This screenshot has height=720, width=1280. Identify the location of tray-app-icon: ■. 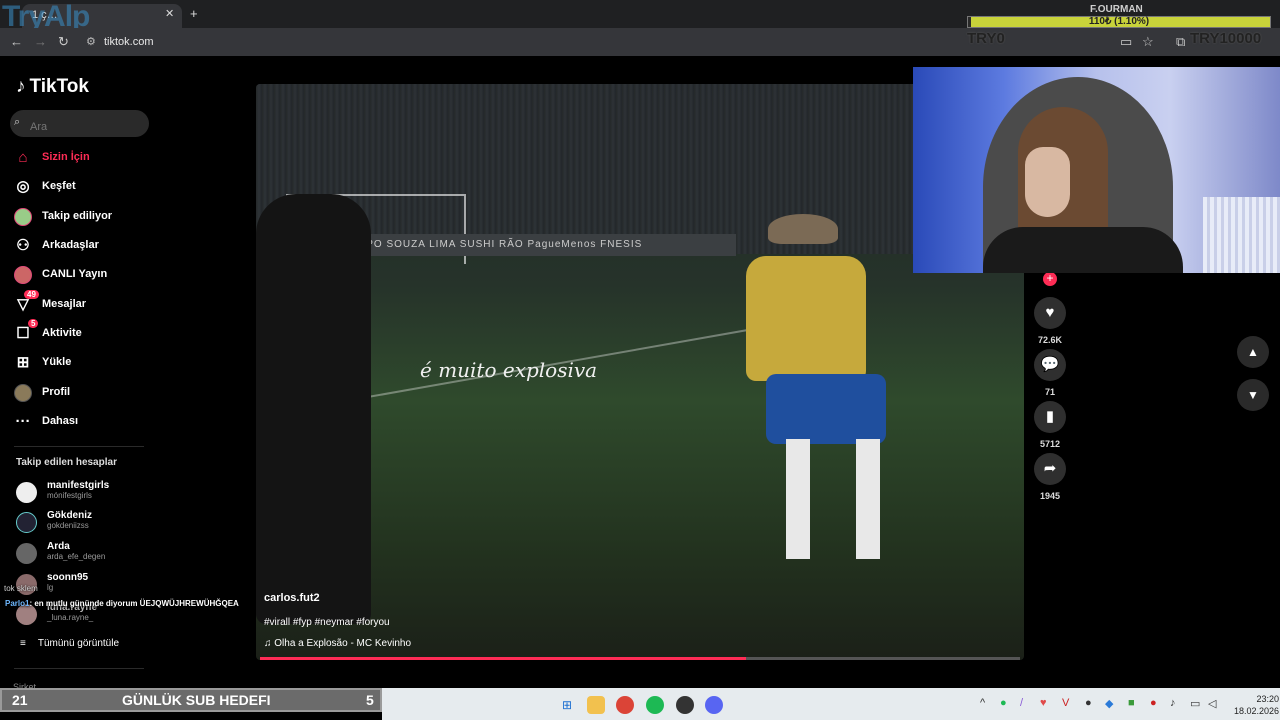
(1131, 703).